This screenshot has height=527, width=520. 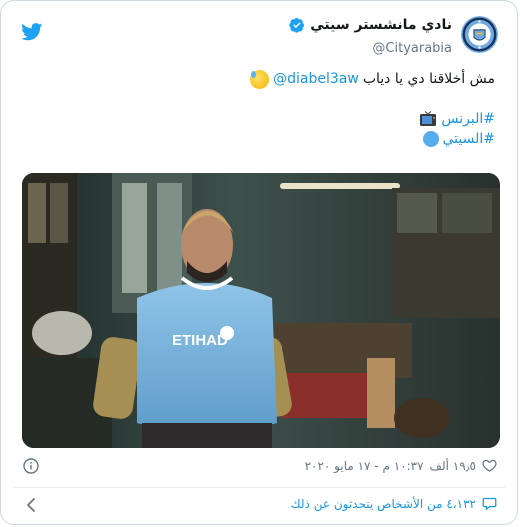 What do you see at coordinates (489, 504) in the screenshot?
I see `reply-bubble-icon` at bounding box center [489, 504].